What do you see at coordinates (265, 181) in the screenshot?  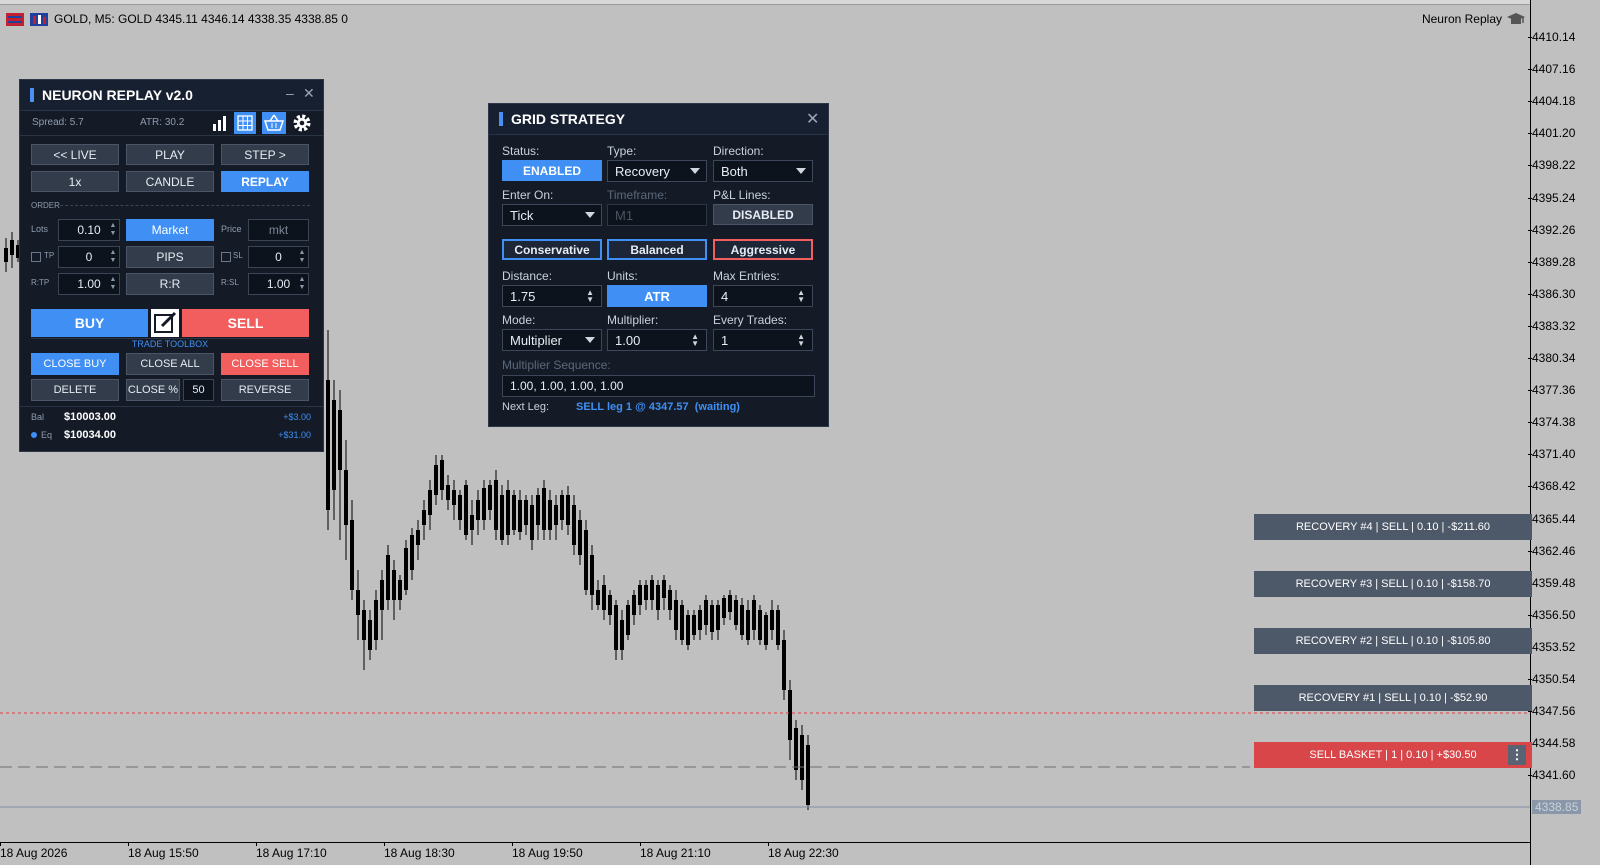 I see `replay-button: REPLAY` at bounding box center [265, 181].